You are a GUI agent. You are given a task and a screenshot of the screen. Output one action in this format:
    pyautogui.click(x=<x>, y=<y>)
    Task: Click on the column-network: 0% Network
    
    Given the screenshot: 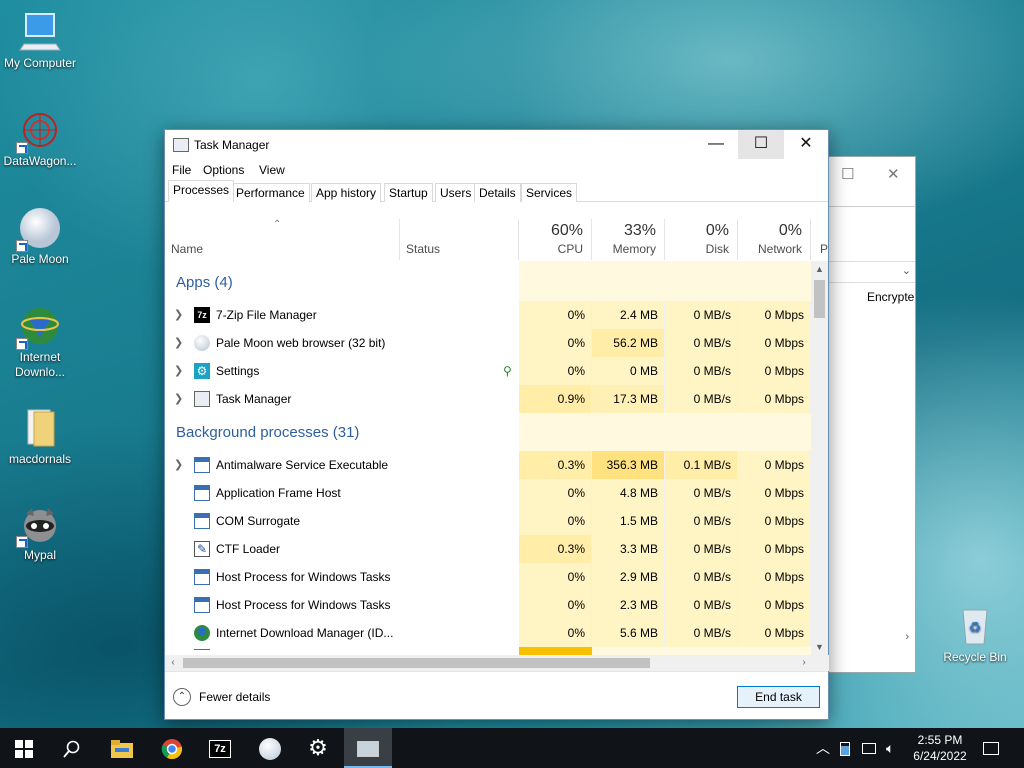 What is the action you would take?
    pyautogui.click(x=774, y=239)
    